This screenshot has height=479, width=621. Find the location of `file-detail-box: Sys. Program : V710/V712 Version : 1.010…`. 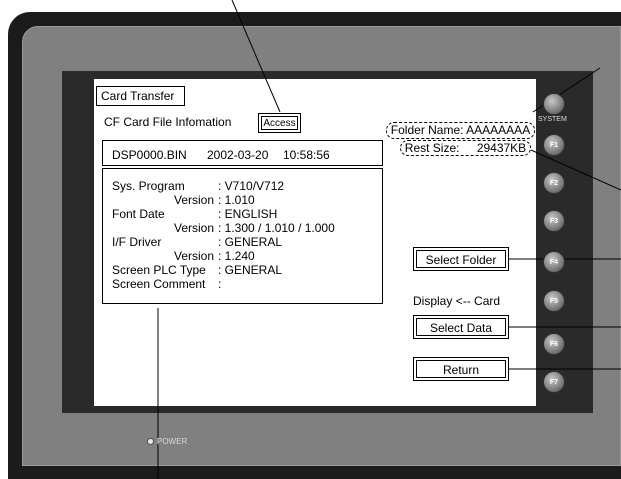

file-detail-box: Sys. Program : V710/V712 Version : 1.010… is located at coordinates (242, 236).